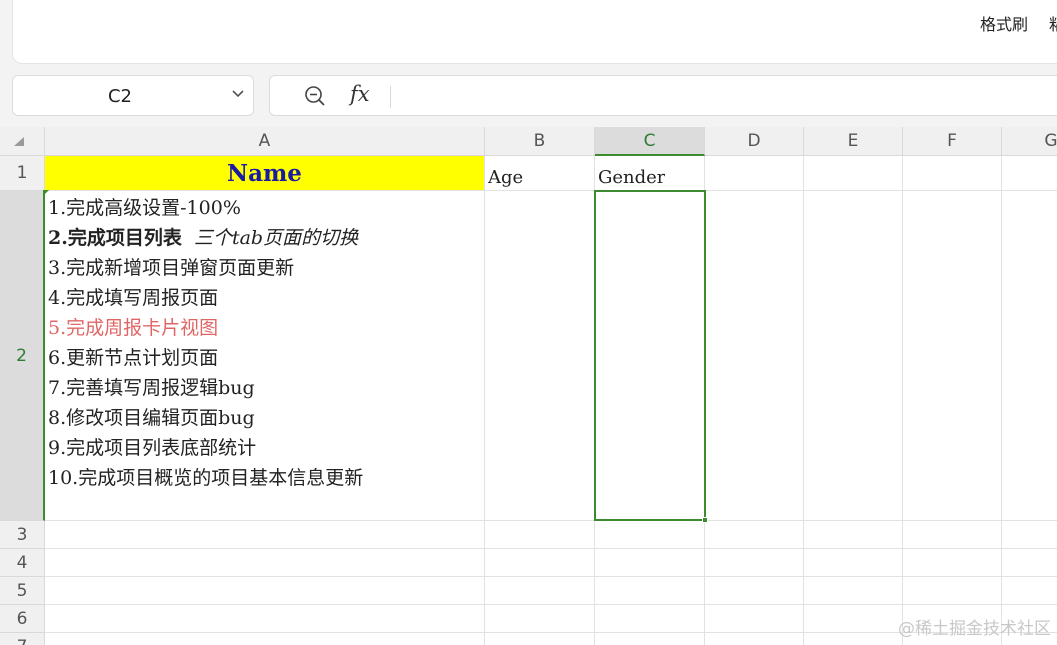 This screenshot has width=1057, height=645. Describe the element at coordinates (22, 356) in the screenshot. I see `row-header-2: 2` at that location.